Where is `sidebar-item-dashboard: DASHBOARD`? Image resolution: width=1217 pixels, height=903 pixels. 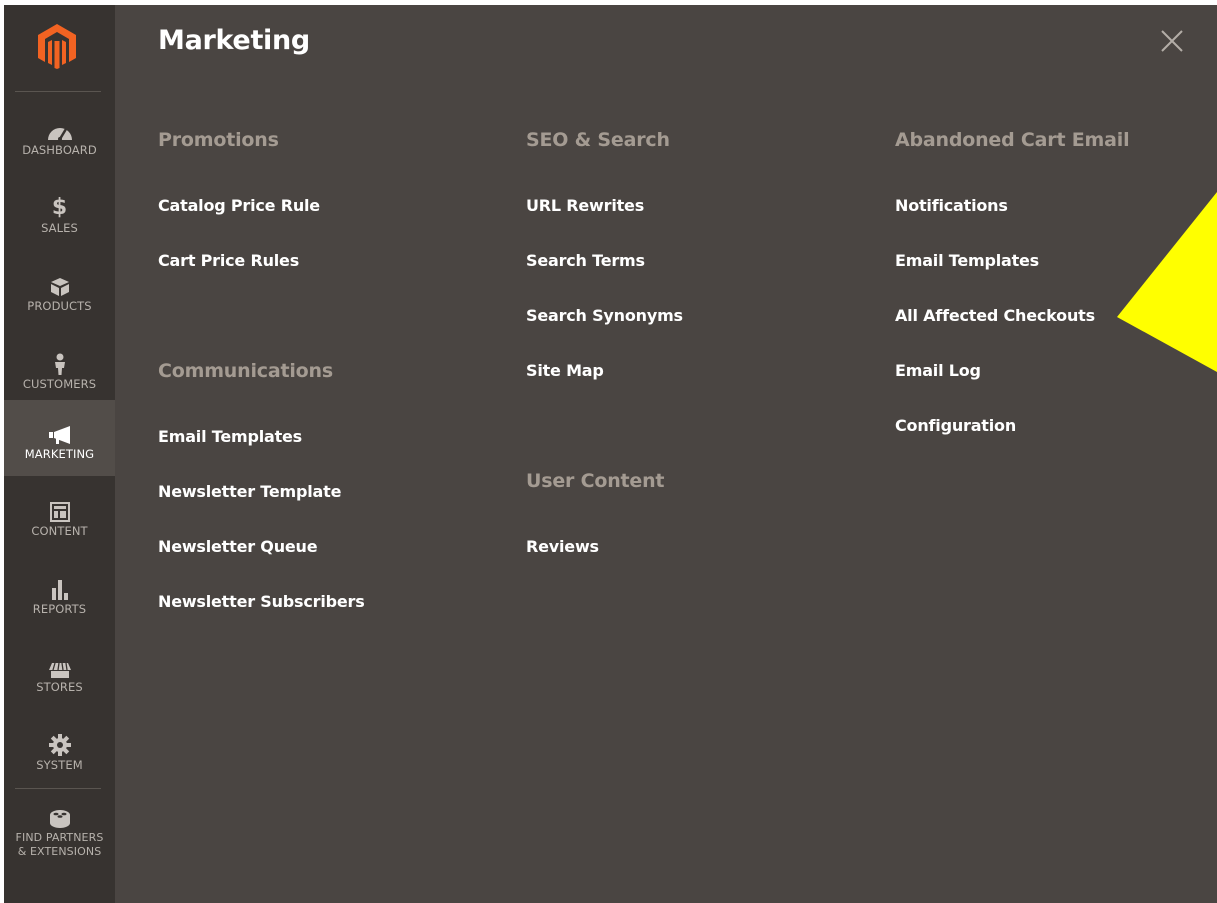 sidebar-item-dashboard: DASHBOARD is located at coordinates (59, 139).